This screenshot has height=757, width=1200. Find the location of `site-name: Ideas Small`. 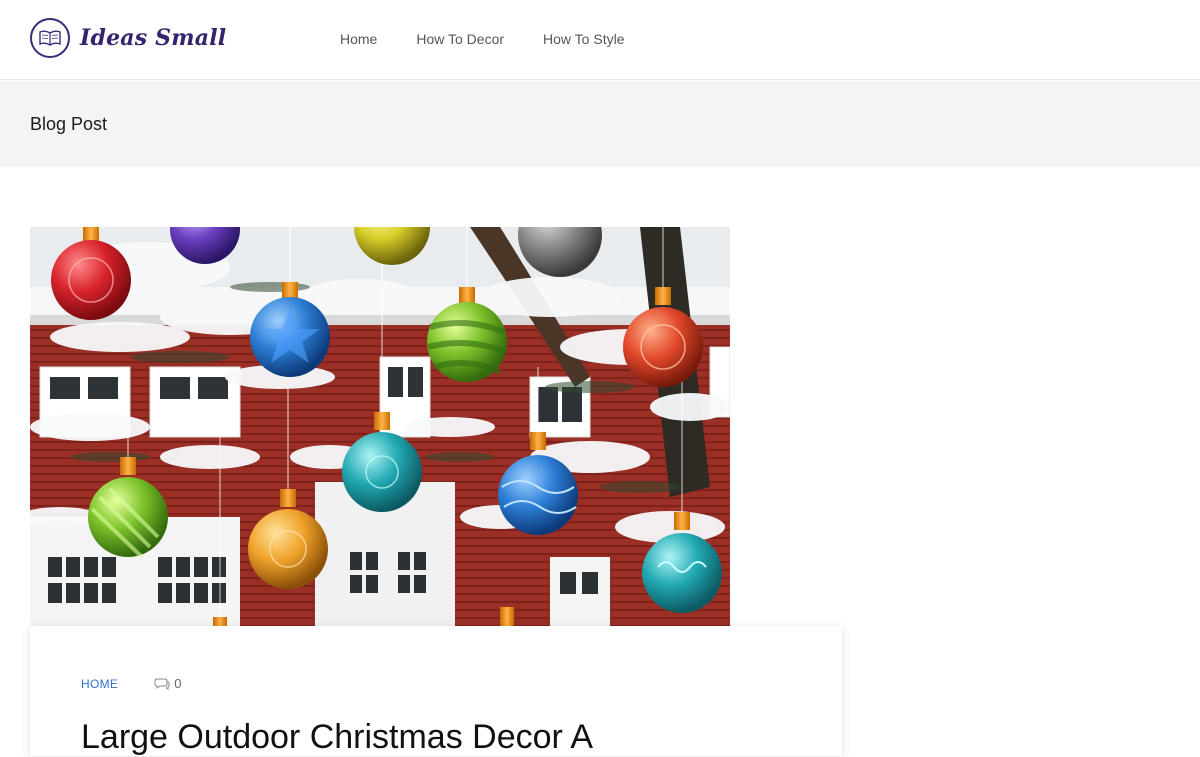

site-name: Ideas Small is located at coordinates (153, 38).